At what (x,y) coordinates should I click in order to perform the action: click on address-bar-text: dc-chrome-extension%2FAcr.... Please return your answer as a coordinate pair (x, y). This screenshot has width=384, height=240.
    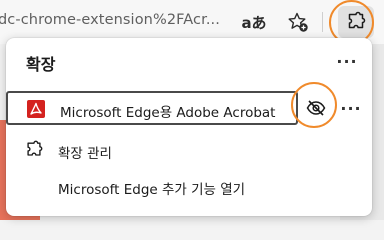
    Looking at the image, I should click on (110, 20).